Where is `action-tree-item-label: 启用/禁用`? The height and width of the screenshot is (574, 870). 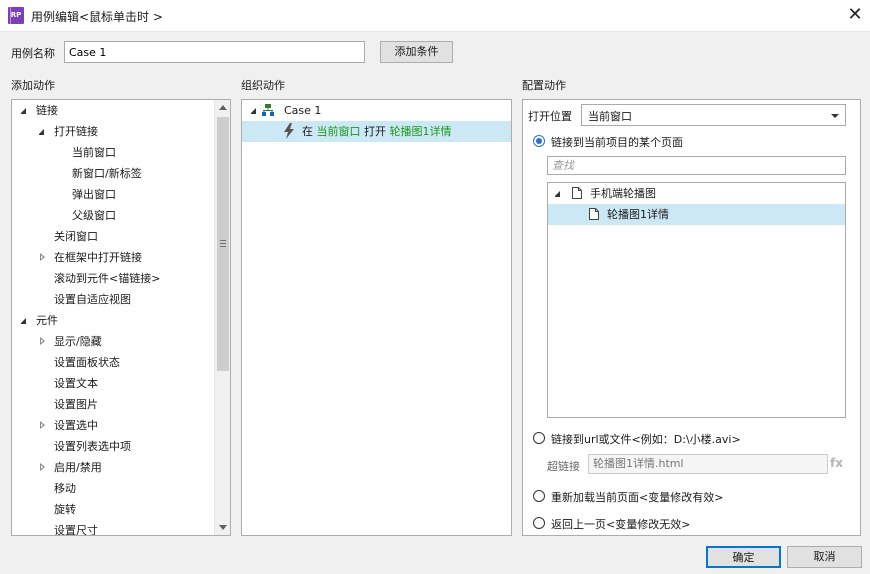 action-tree-item-label: 启用/禁用 is located at coordinates (78, 467).